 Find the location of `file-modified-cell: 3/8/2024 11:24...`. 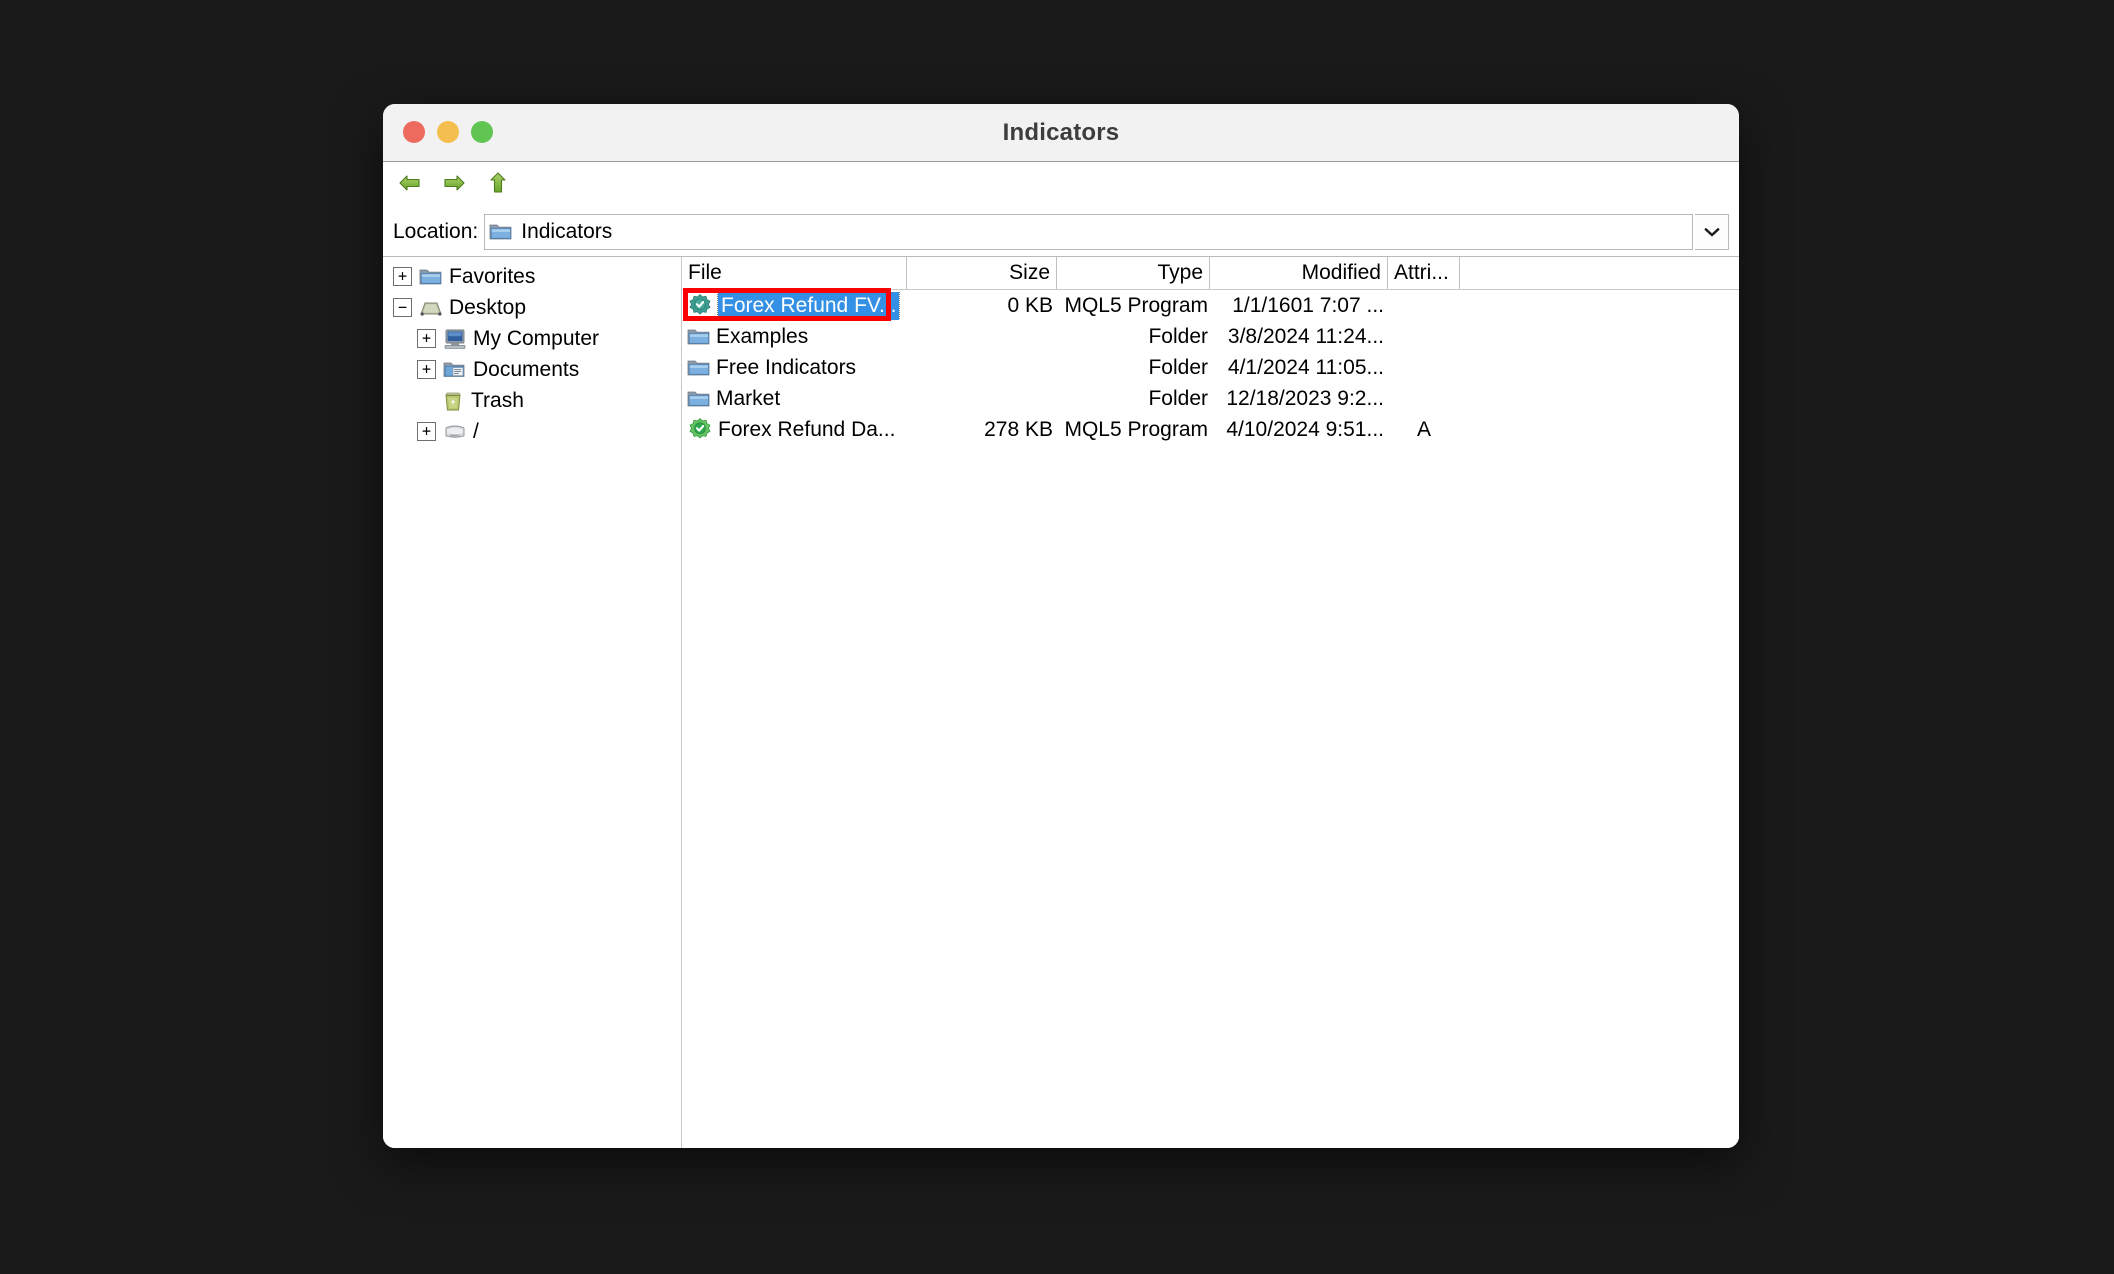

file-modified-cell: 3/8/2024 11:24... is located at coordinates (1305, 336).